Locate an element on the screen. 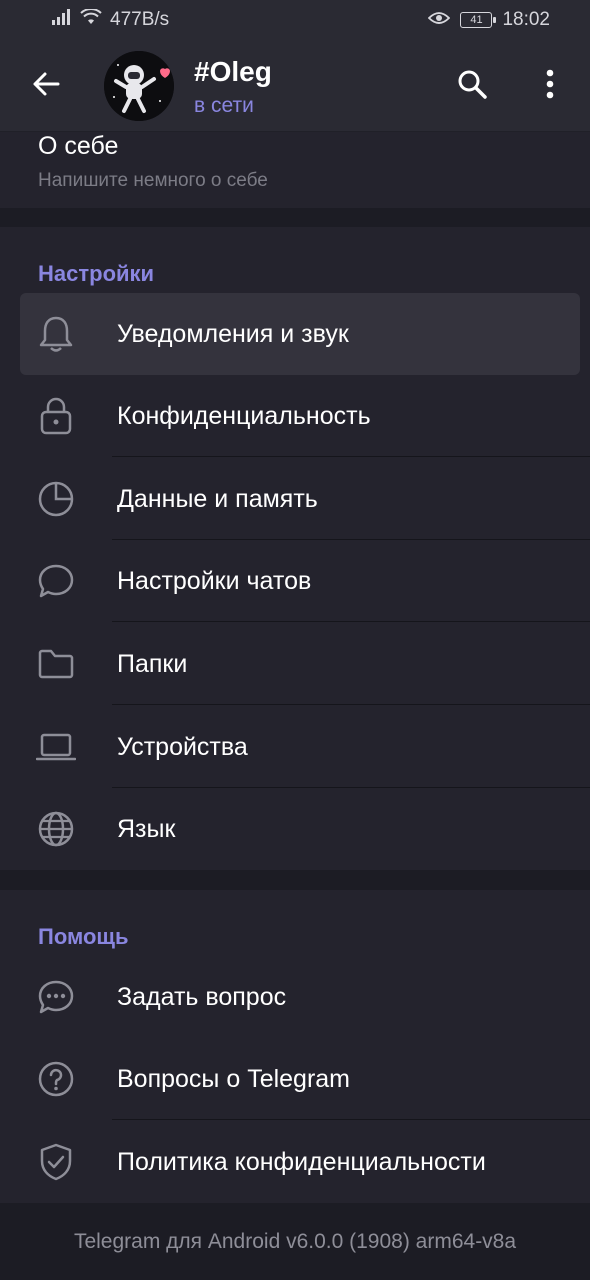  about-section: О себе Напишите немного о себе is located at coordinates (295, 170).